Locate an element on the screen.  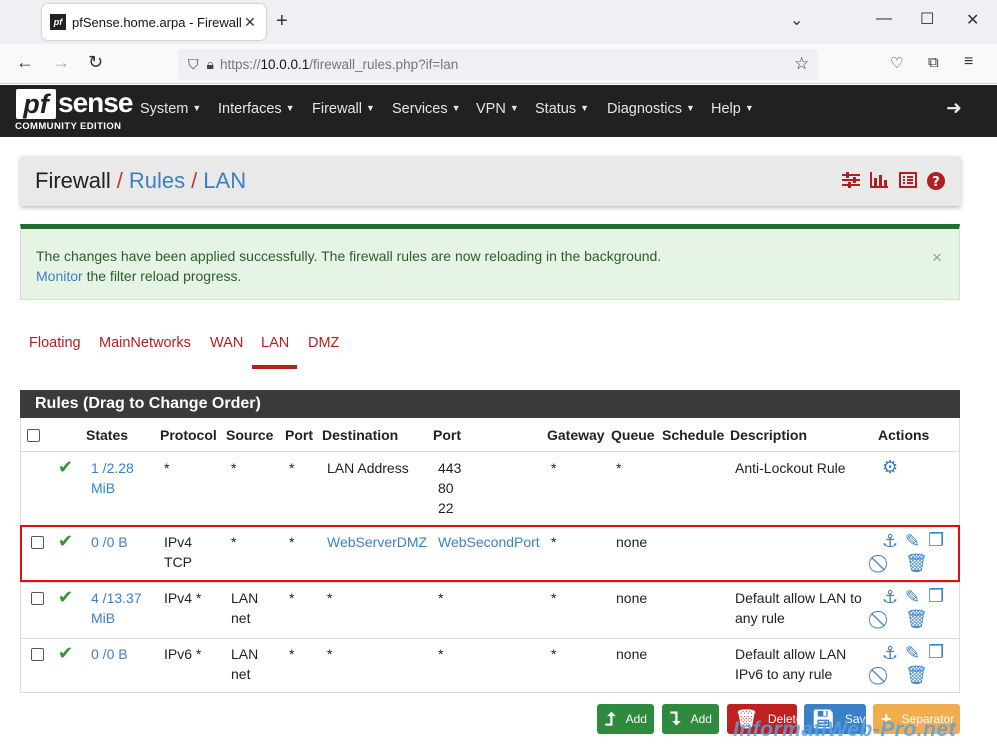
forward-icon: → is located at coordinates (61, 62).